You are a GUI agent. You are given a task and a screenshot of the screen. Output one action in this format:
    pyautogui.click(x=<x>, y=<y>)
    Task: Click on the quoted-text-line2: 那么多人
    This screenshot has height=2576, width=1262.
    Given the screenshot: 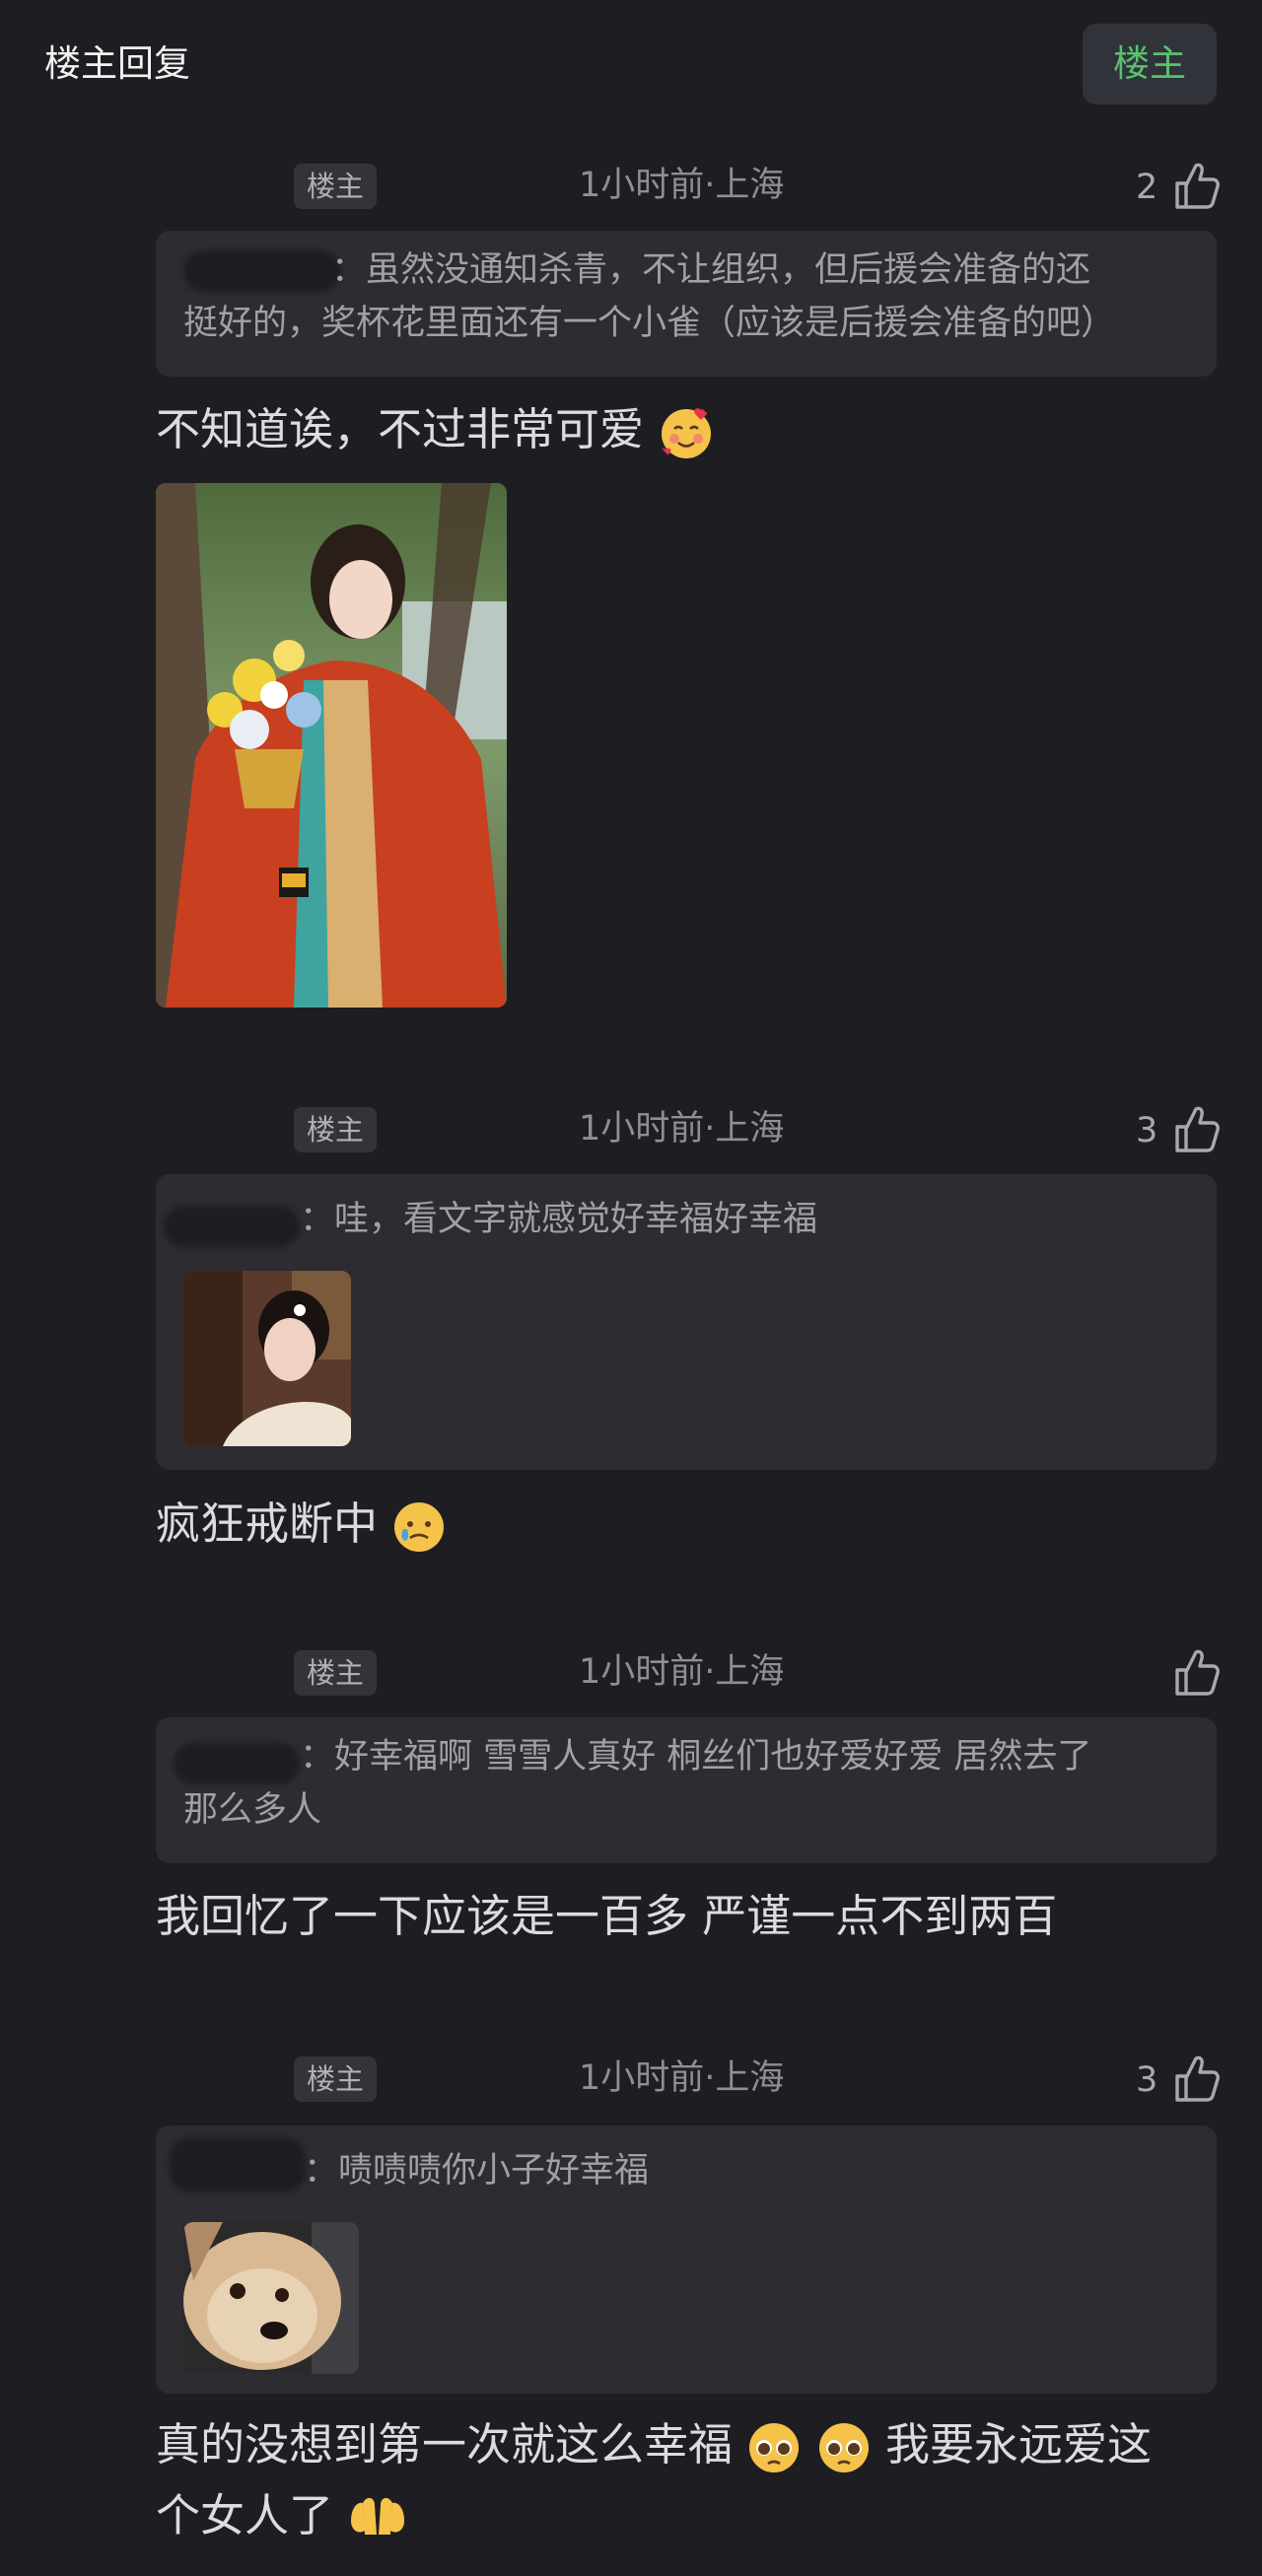 What is the action you would take?
    pyautogui.click(x=252, y=1810)
    